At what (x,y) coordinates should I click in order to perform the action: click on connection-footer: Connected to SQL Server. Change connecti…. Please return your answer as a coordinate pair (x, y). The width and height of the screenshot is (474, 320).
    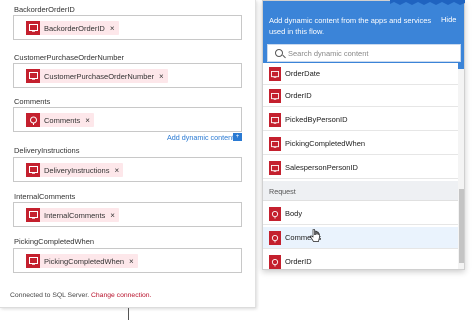
    Looking at the image, I should click on (80, 295).